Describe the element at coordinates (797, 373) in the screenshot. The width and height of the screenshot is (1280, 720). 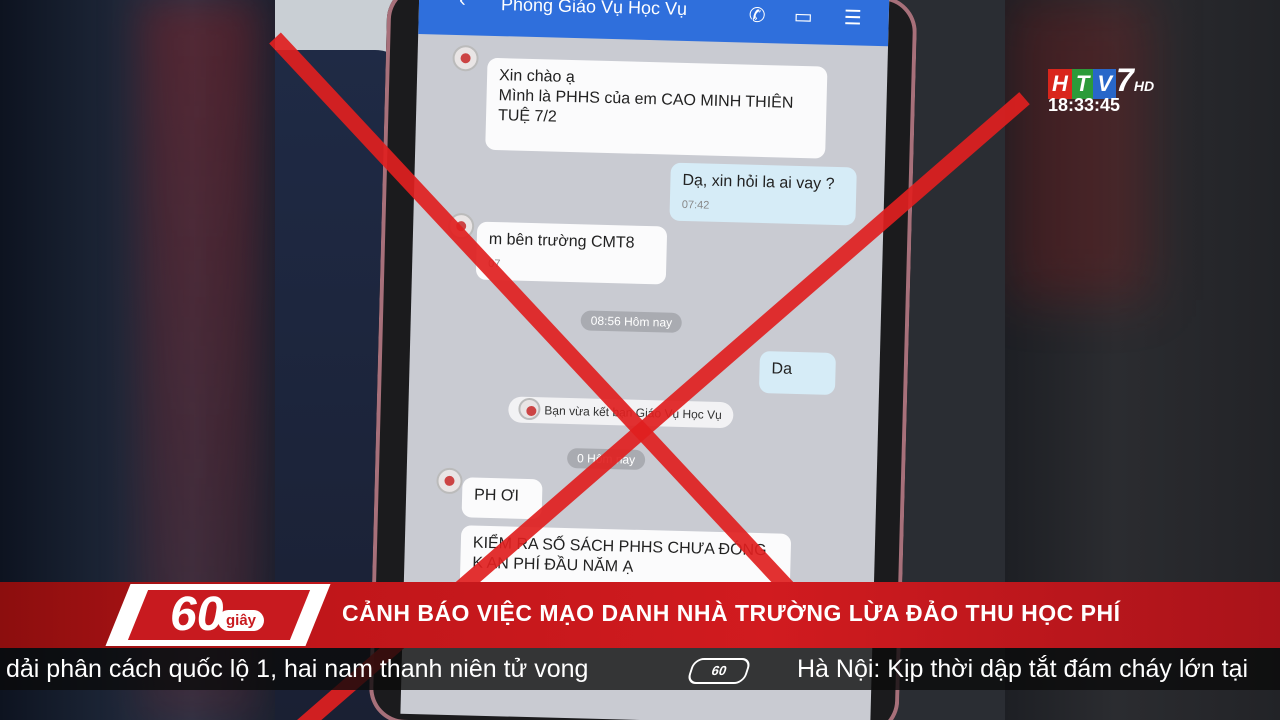
I see `message-bubble-me: Da` at that location.